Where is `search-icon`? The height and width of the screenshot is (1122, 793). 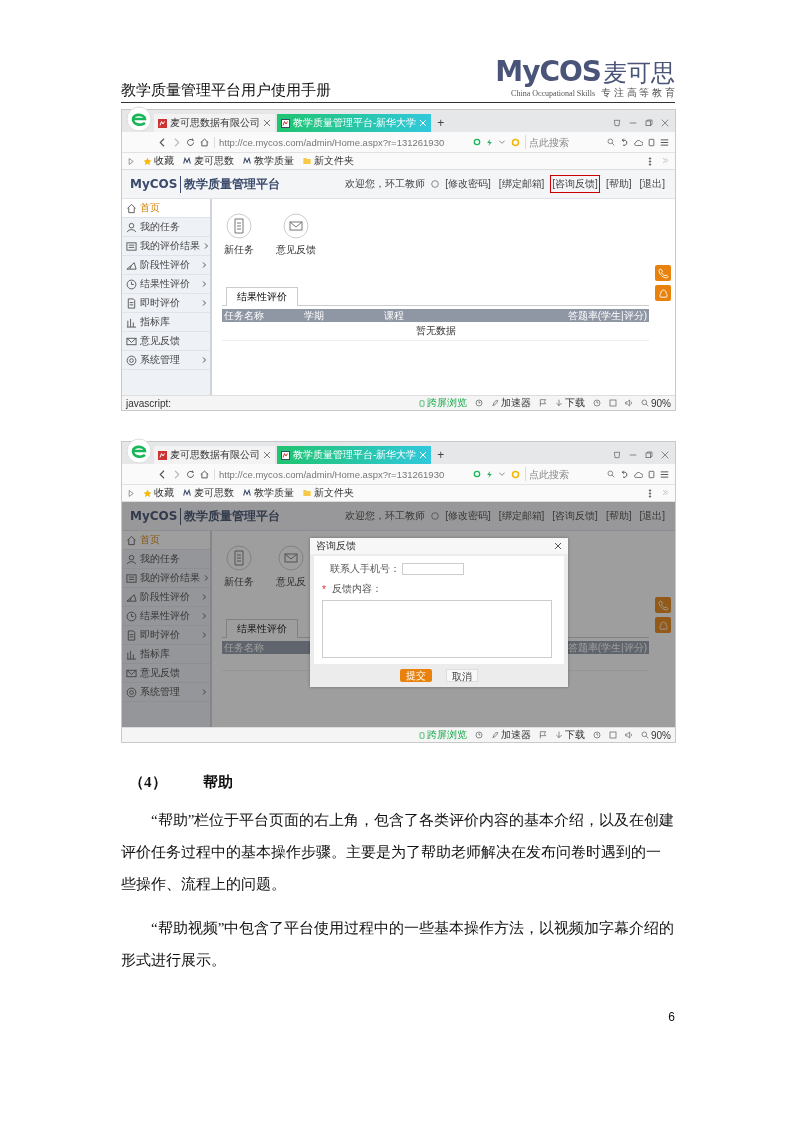
search-icon is located at coordinates (611, 474).